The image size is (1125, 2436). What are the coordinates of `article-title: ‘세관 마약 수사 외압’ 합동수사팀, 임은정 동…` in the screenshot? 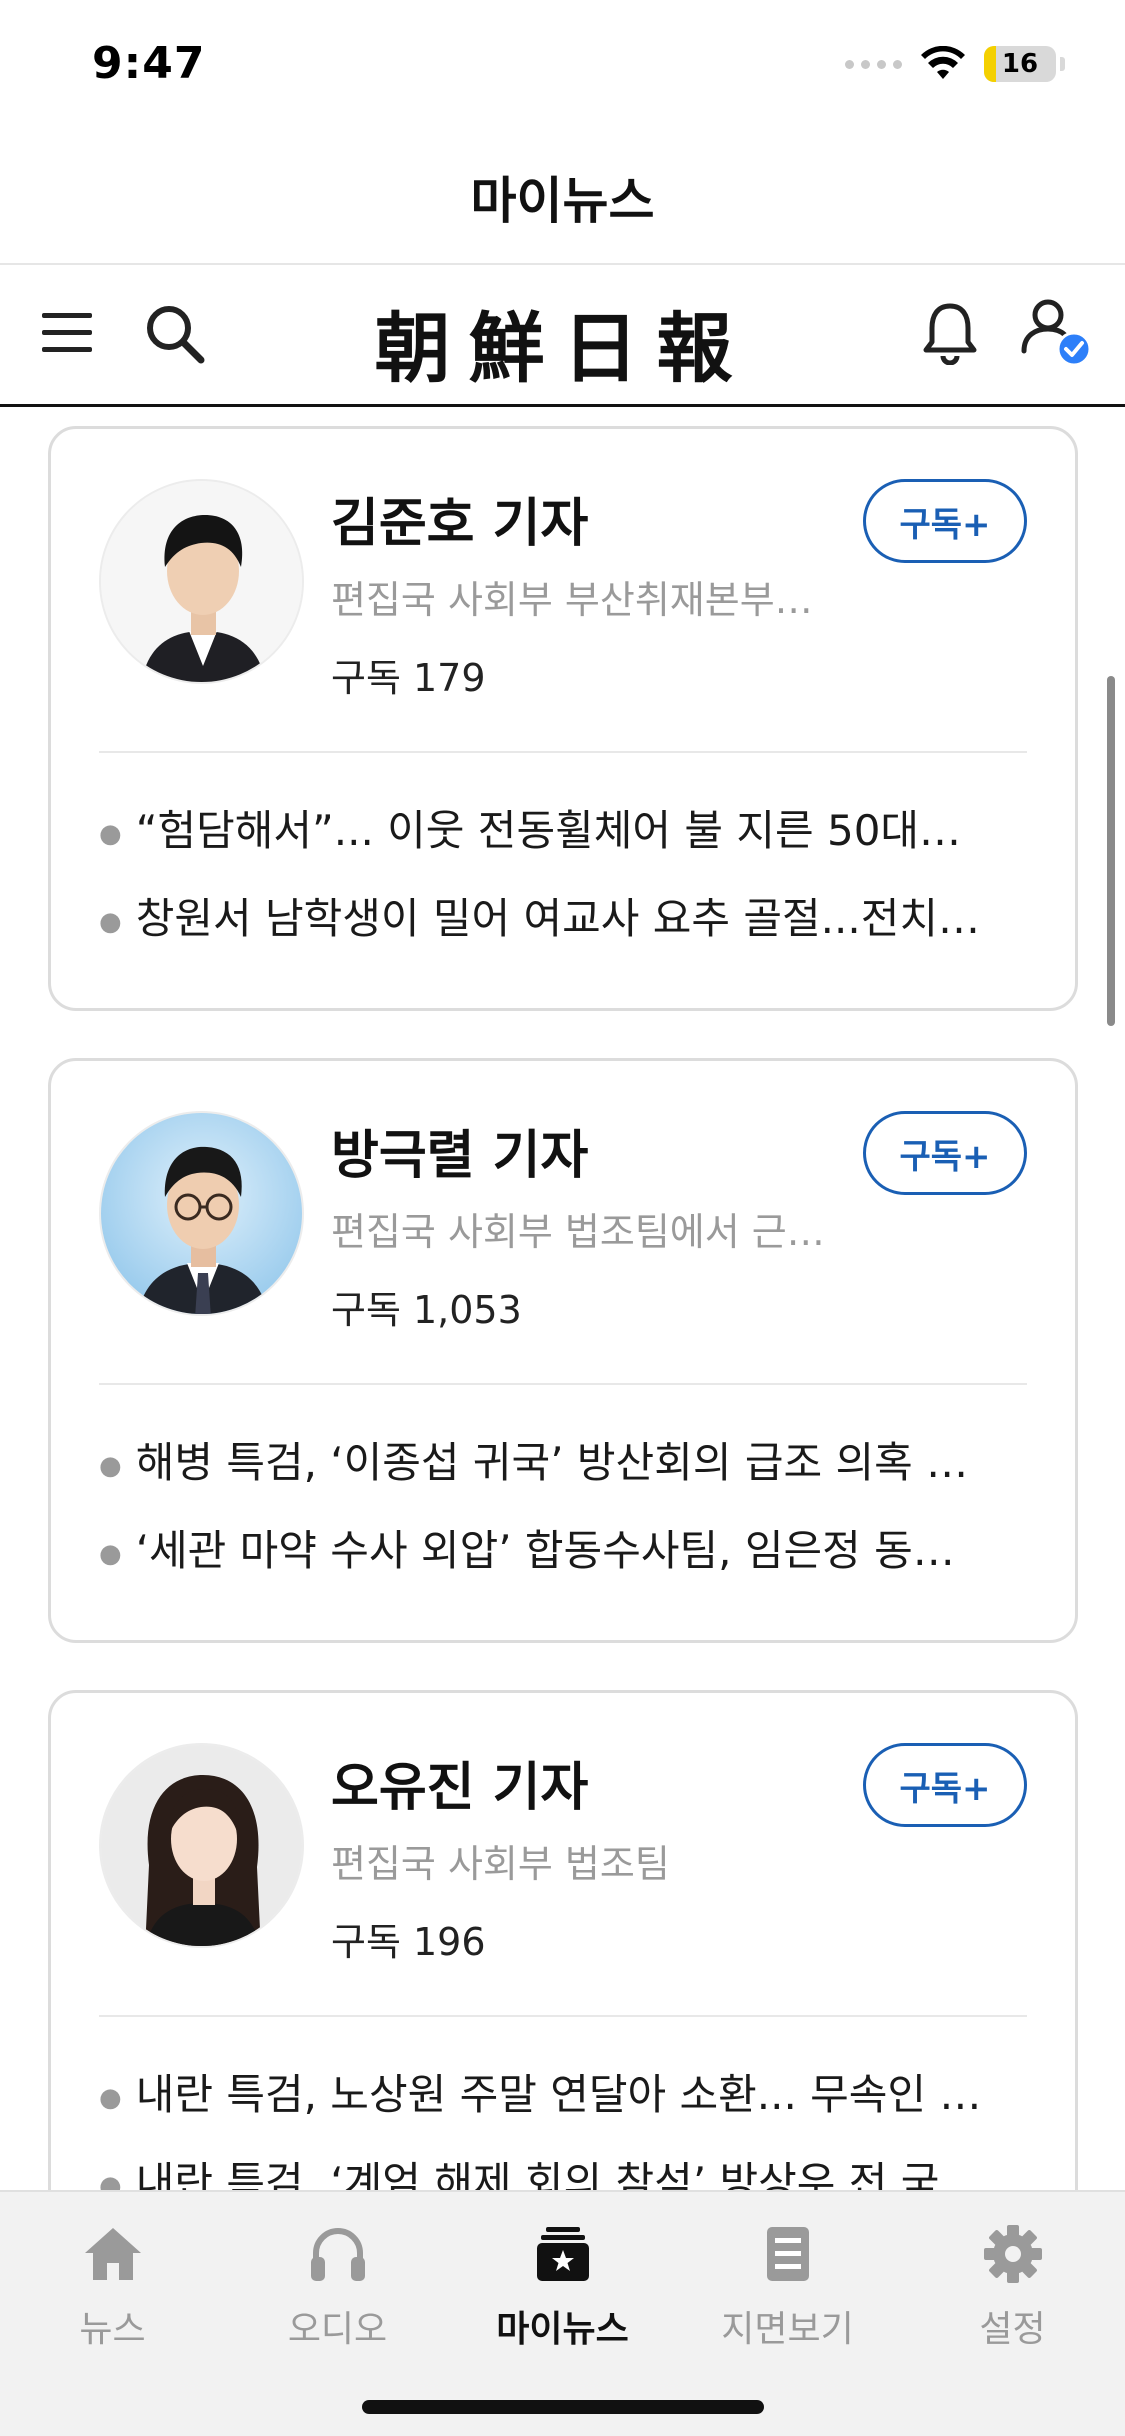 It's located at (545, 1550).